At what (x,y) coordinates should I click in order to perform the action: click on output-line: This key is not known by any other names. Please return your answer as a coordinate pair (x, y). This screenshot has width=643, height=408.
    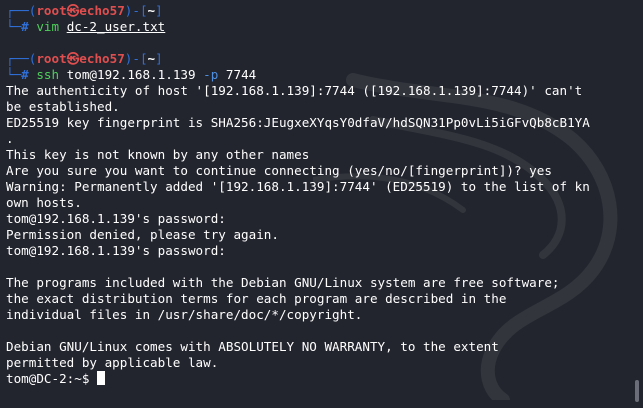
    Looking at the image, I should click on (158, 154).